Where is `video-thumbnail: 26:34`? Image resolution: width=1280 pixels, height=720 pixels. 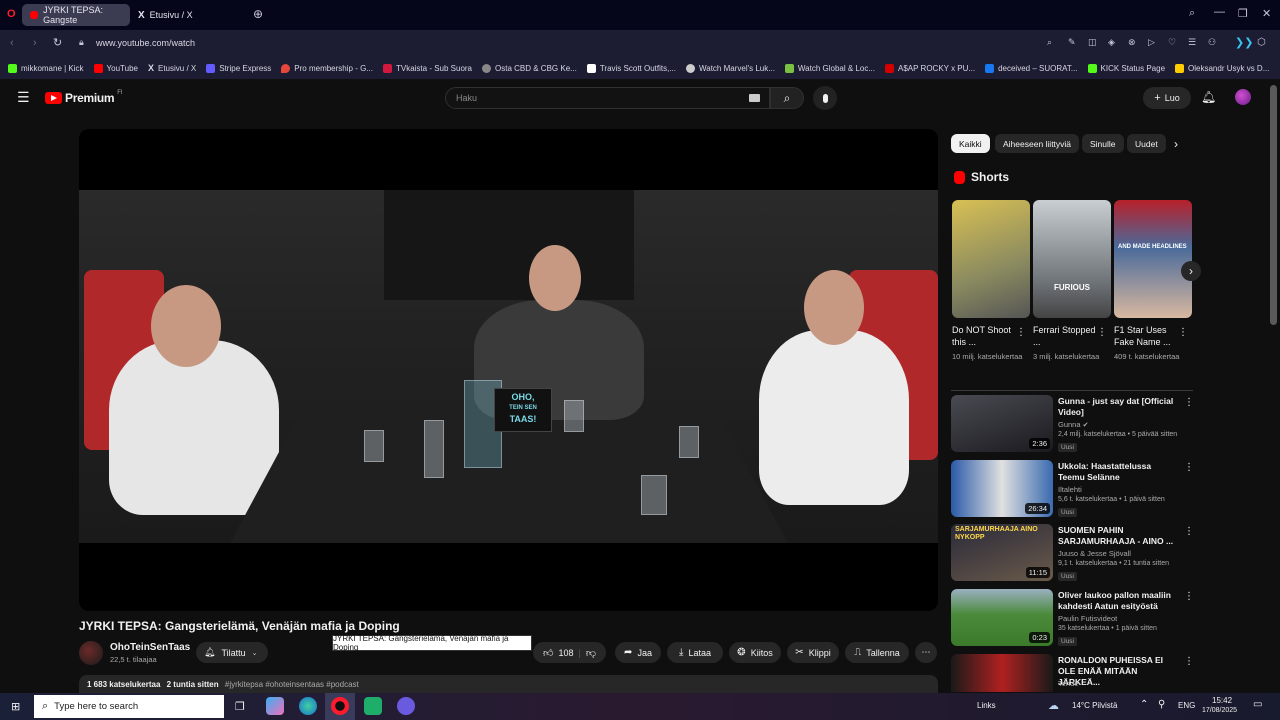 video-thumbnail: 26:34 is located at coordinates (1002, 488).